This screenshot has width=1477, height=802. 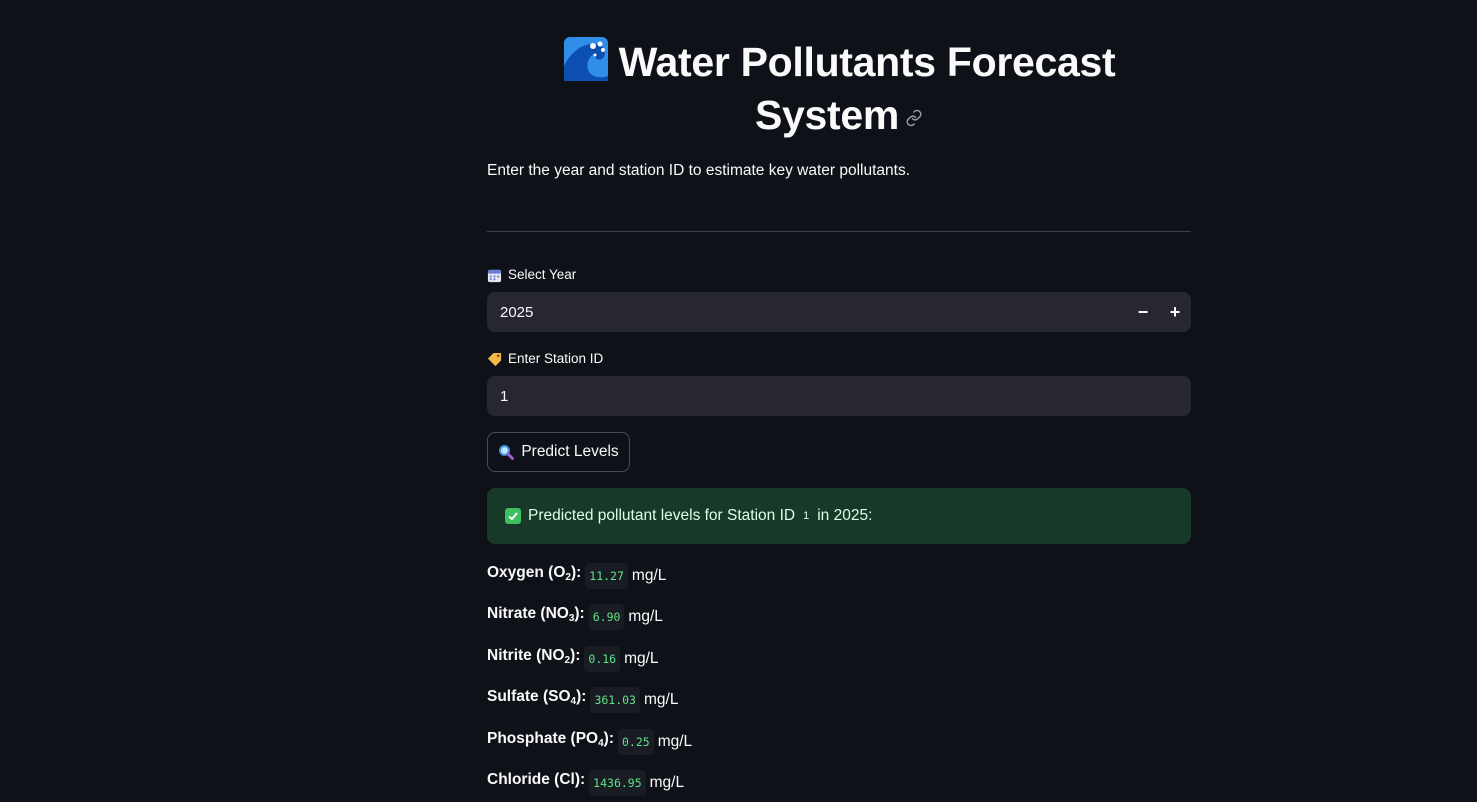 I want to click on success-suffix: in 2025:, so click(x=845, y=515).